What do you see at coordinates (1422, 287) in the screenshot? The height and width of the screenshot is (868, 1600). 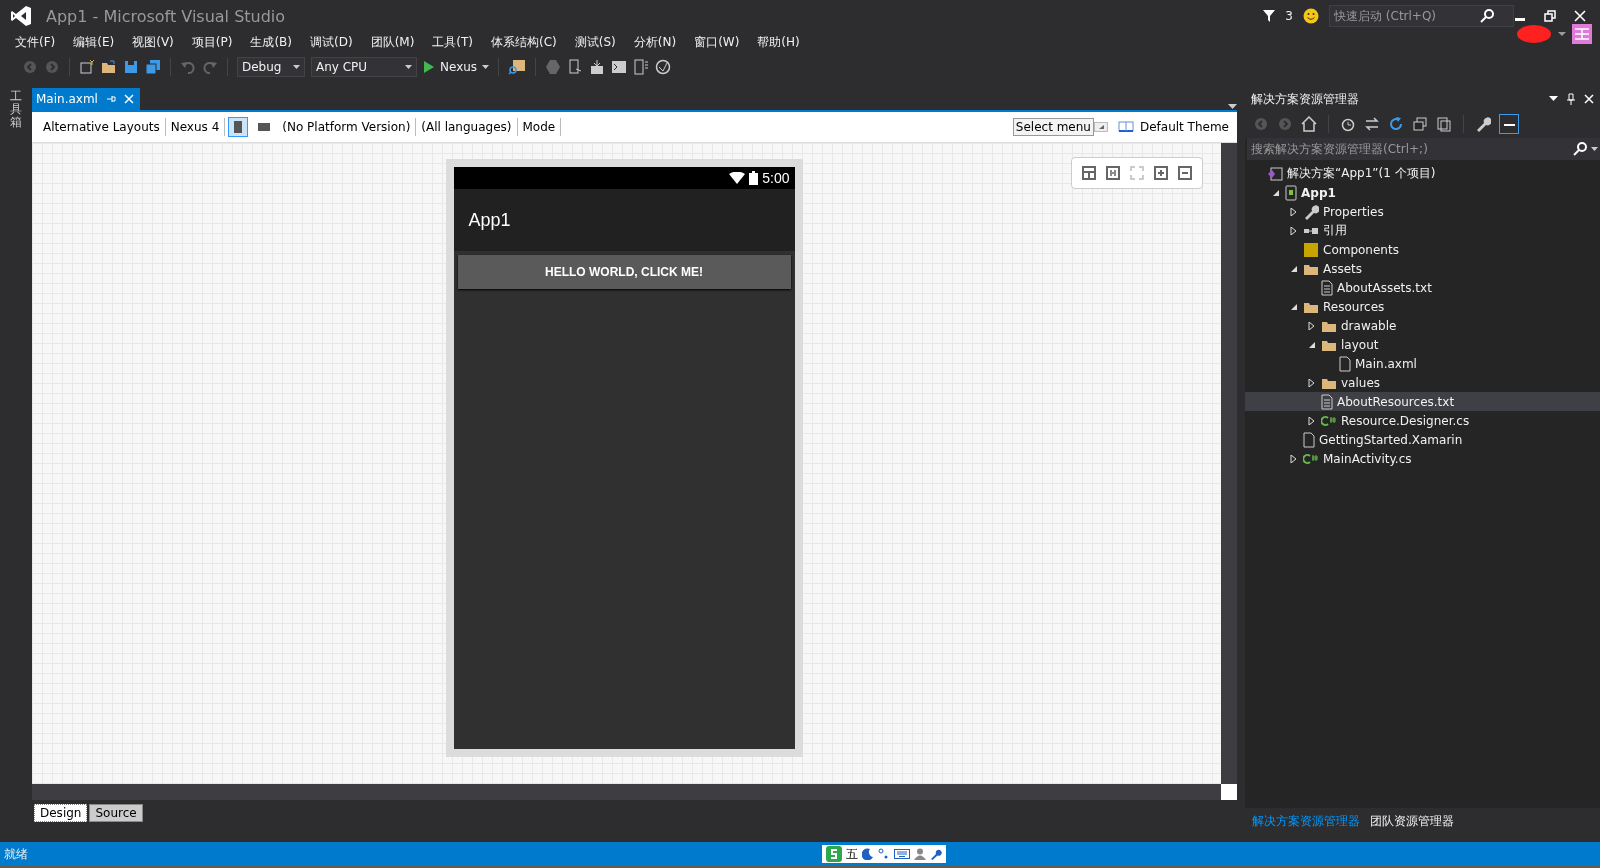 I see `tree-item: AboutAssets.txt` at bounding box center [1422, 287].